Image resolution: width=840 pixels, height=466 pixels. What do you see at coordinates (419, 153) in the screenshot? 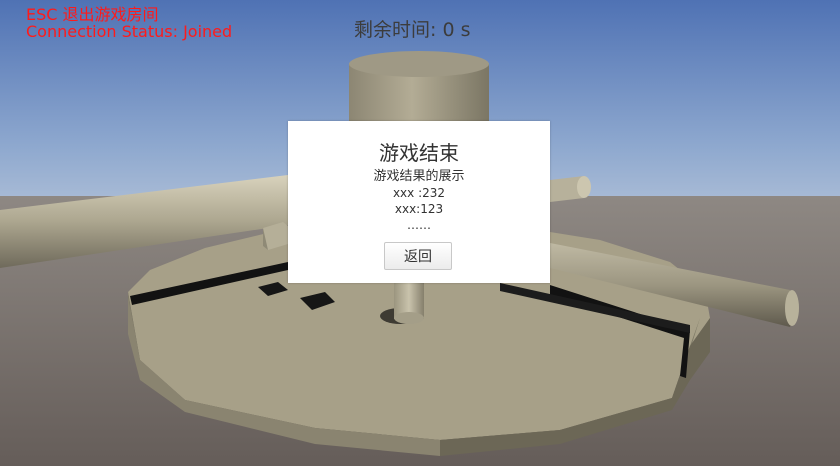
I see `dialog-title: 游戏结束` at bounding box center [419, 153].